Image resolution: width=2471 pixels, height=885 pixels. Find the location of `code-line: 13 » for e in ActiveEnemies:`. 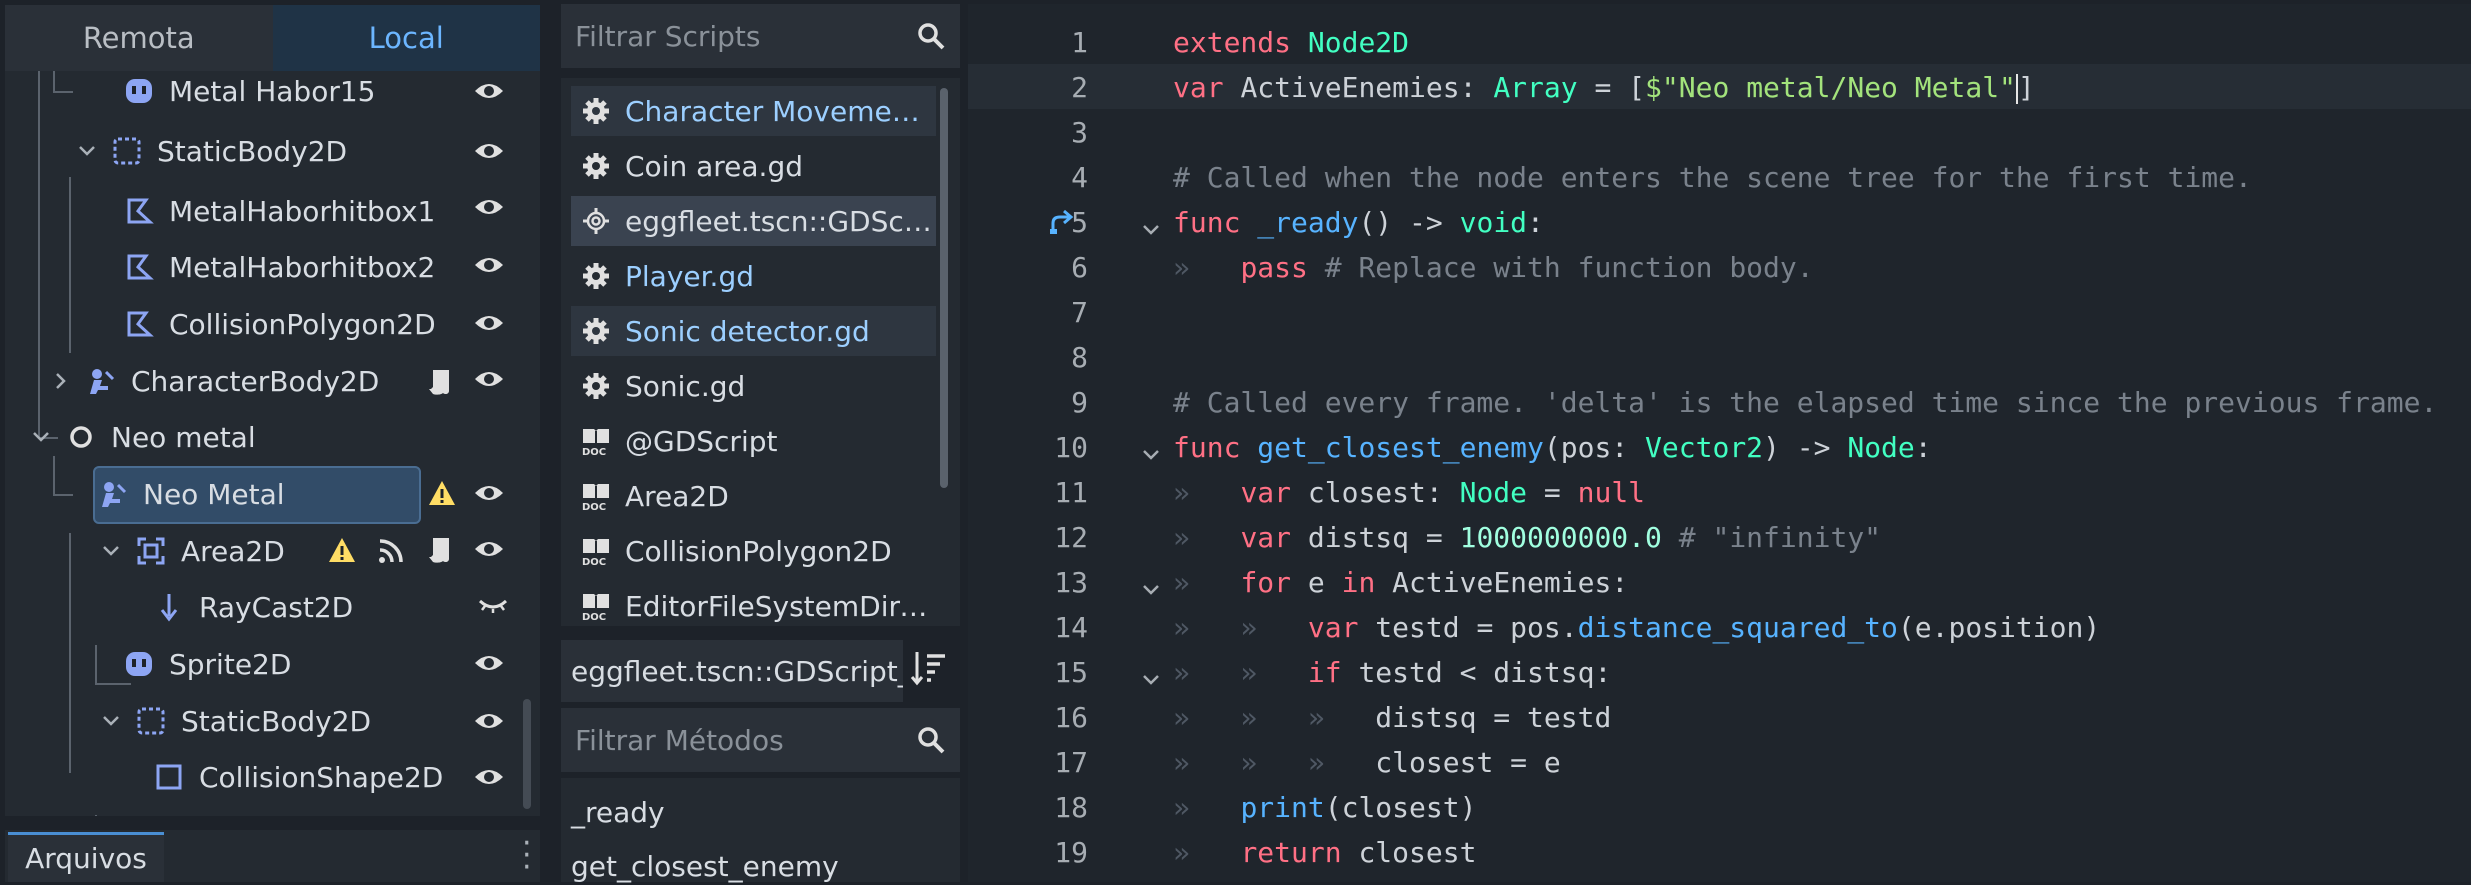

code-line: 13 » for e in ActiveEnemies: is located at coordinates (1719, 581).